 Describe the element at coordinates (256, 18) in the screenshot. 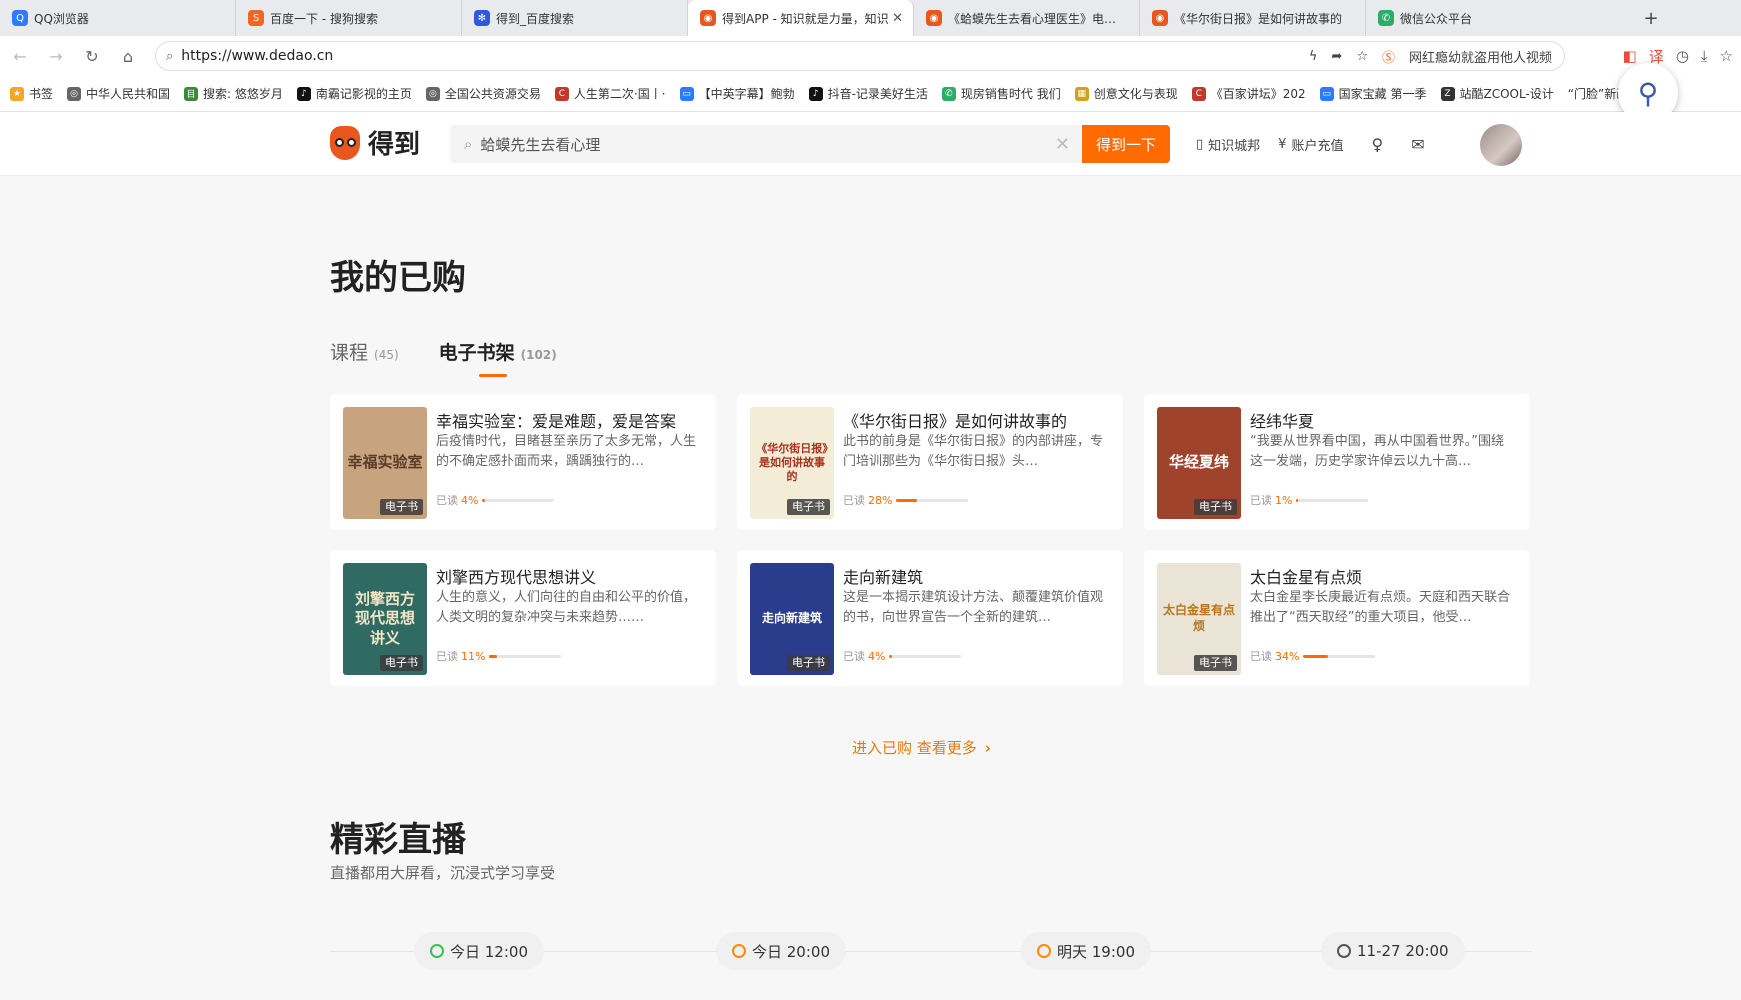

I see `sogou-icon: S` at that location.